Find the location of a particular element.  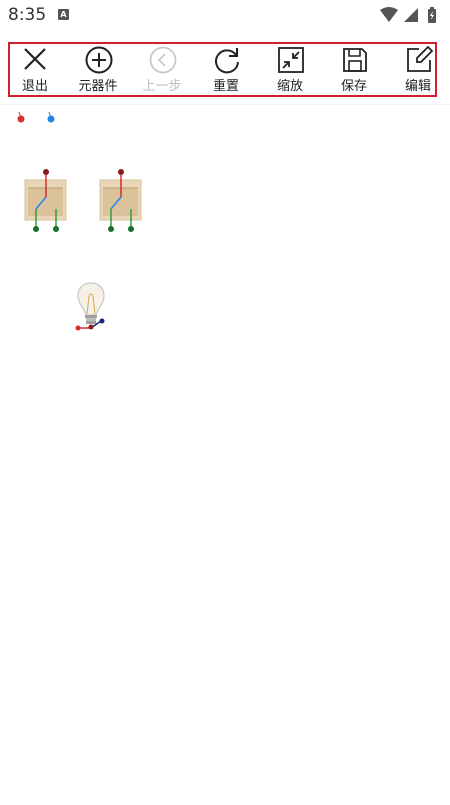

undo-label: 上一步 is located at coordinates (162, 86).